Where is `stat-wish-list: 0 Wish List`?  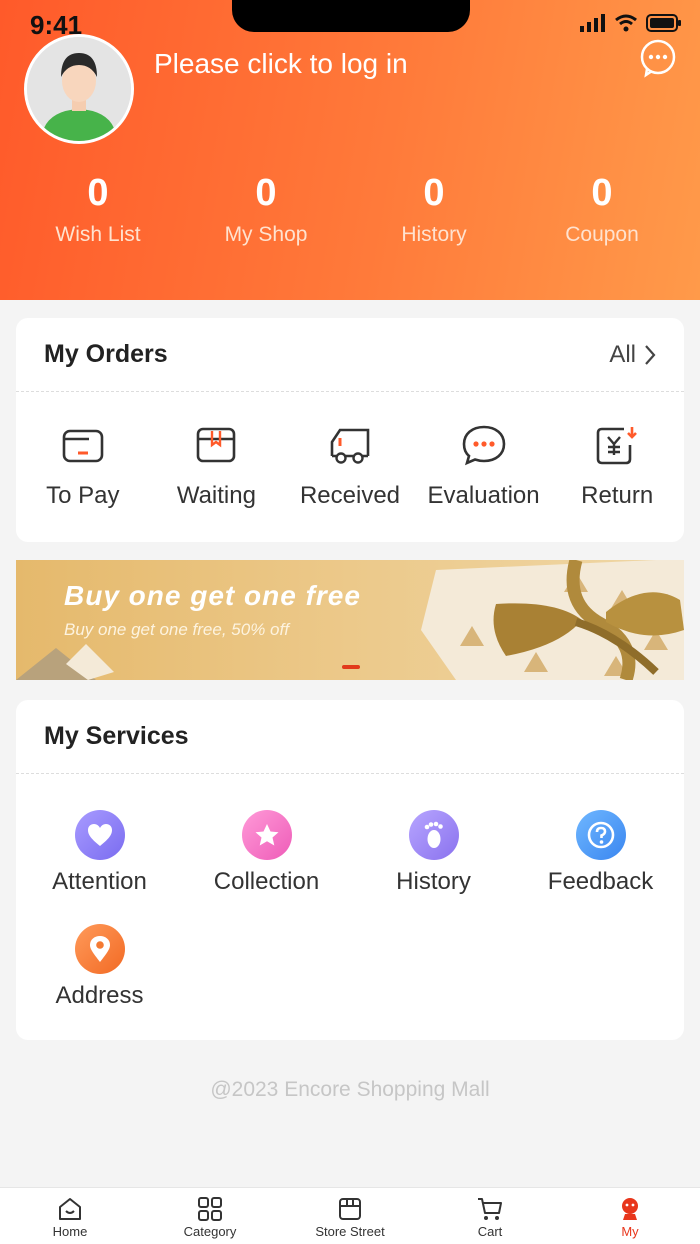
stat-wish-list: 0 Wish List is located at coordinates (98, 209).